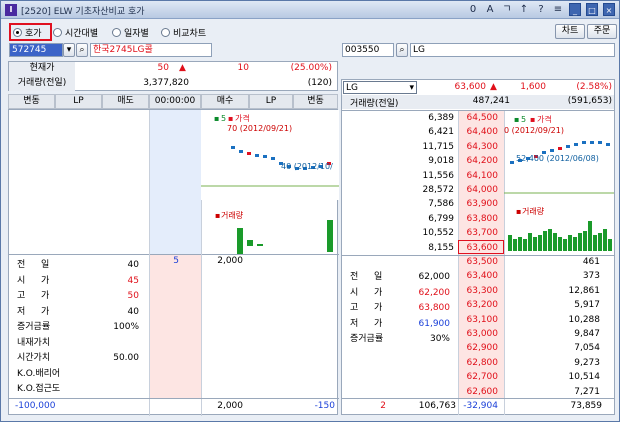 The height and width of the screenshot is (422, 620). I want to click on volume: 3,377,820, so click(166, 83).